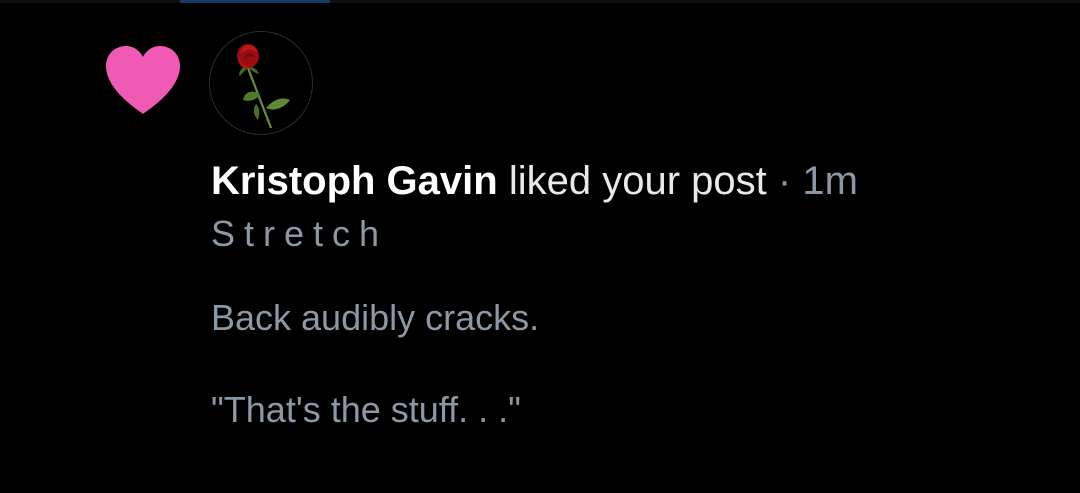 This screenshot has width=1080, height=493. Describe the element at coordinates (637, 181) in the screenshot. I see `action-text: liked your post` at that location.